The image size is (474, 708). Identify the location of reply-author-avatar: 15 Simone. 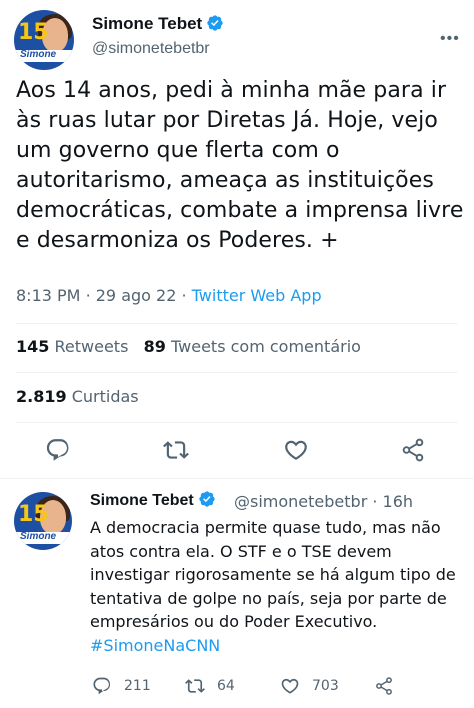
(43, 521).